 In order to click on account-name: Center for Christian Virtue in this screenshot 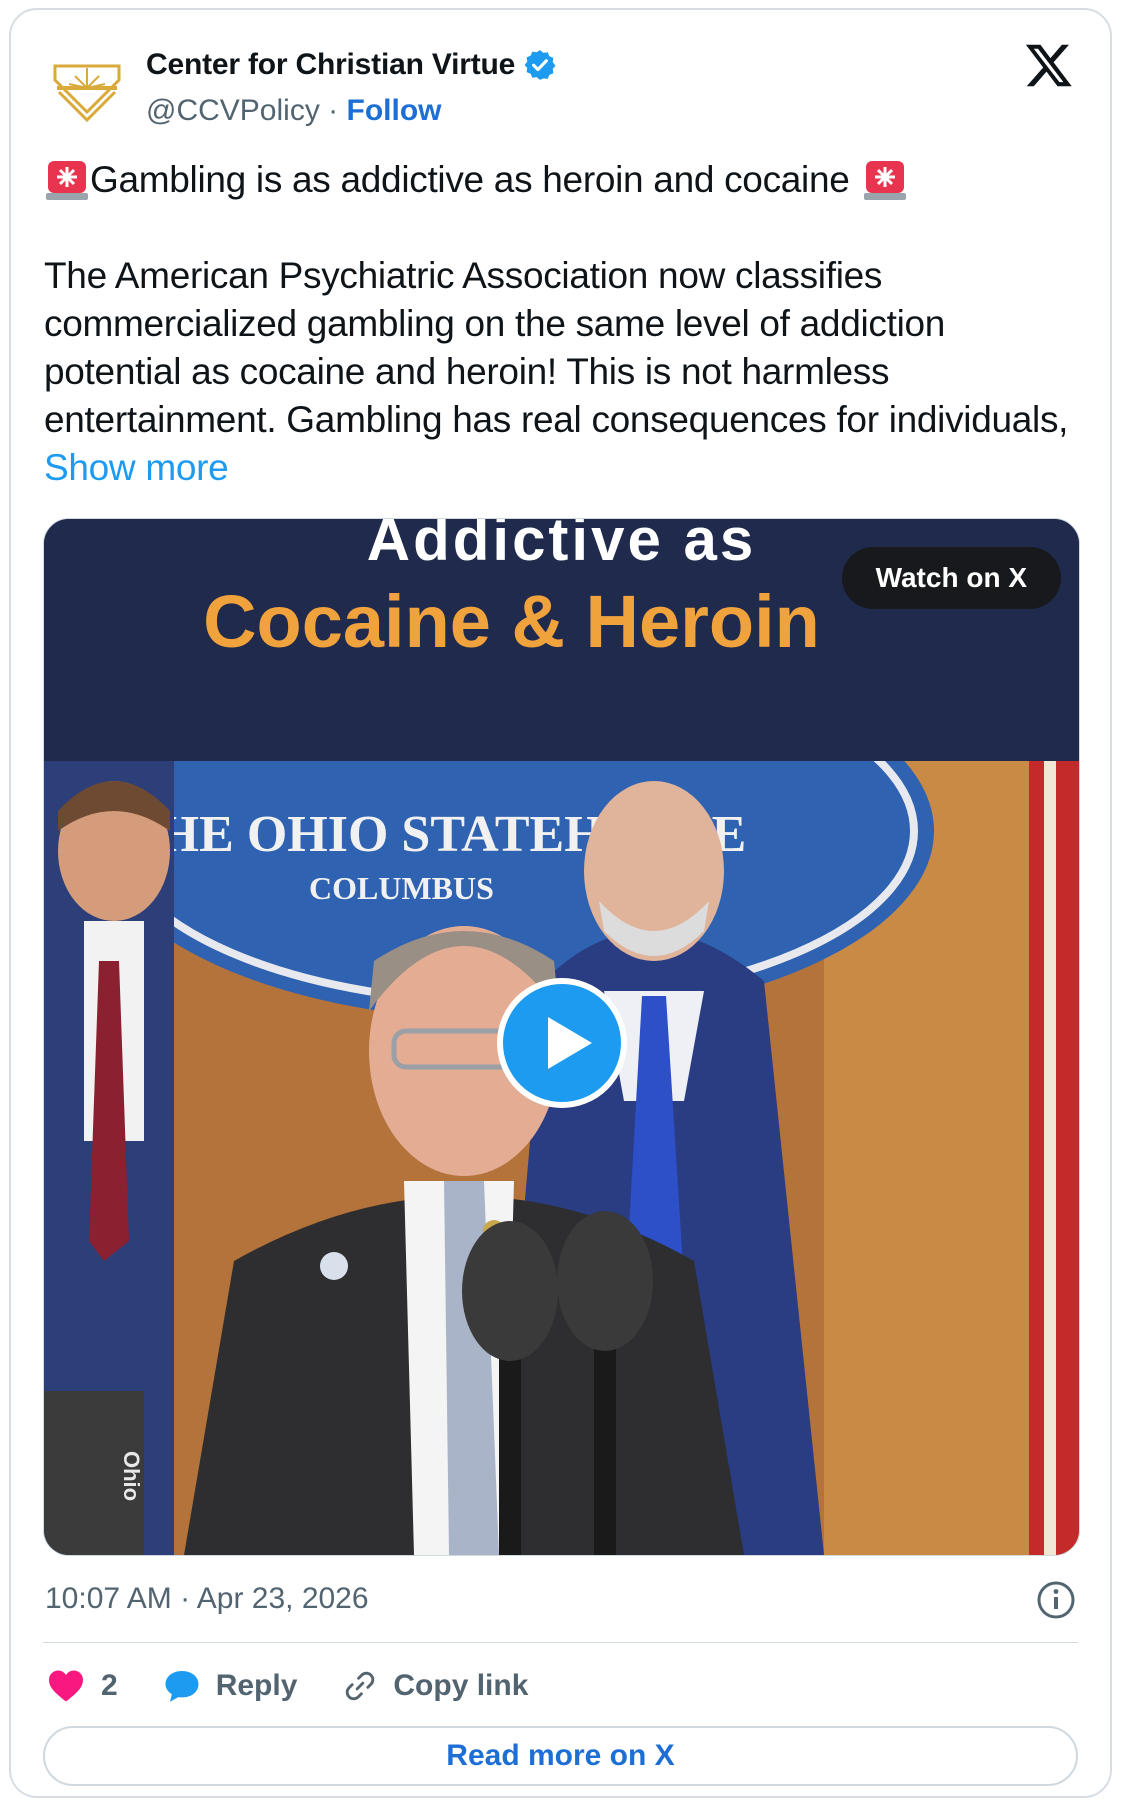, I will do `click(330, 65)`.